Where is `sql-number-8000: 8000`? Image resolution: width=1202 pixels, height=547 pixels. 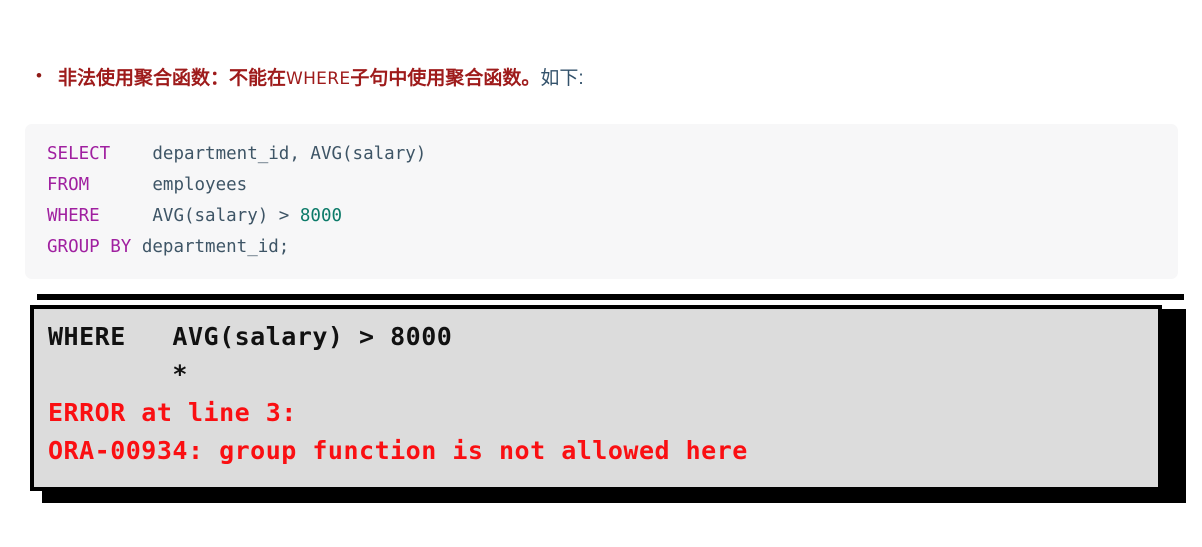 sql-number-8000: 8000 is located at coordinates (321, 216).